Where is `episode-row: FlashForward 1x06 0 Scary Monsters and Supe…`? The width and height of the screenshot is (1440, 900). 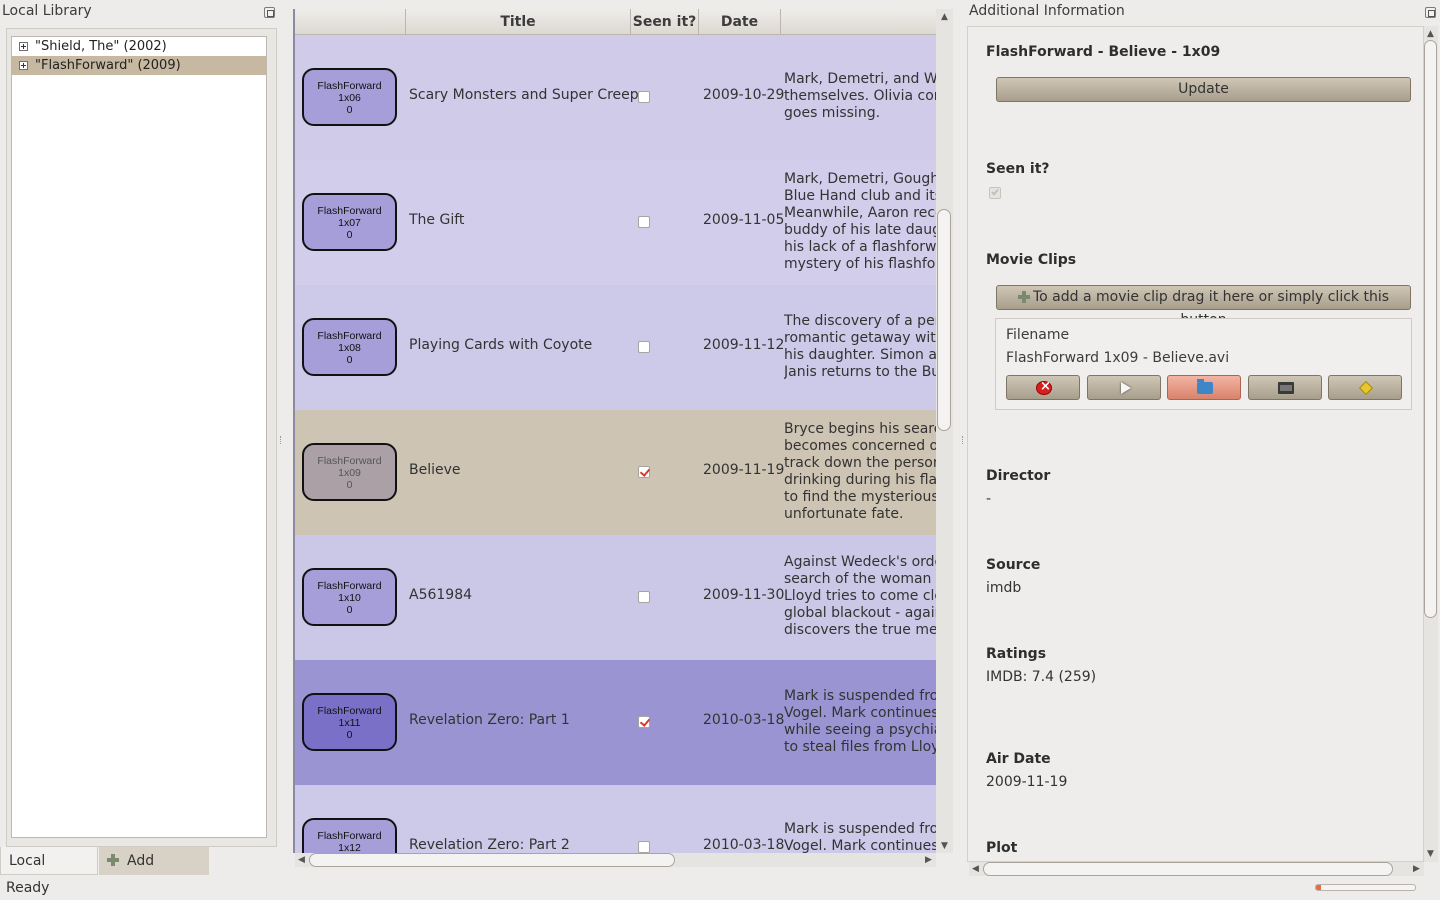
episode-row: FlashForward 1x06 0 Scary Monsters and Supe… is located at coordinates (615, 97).